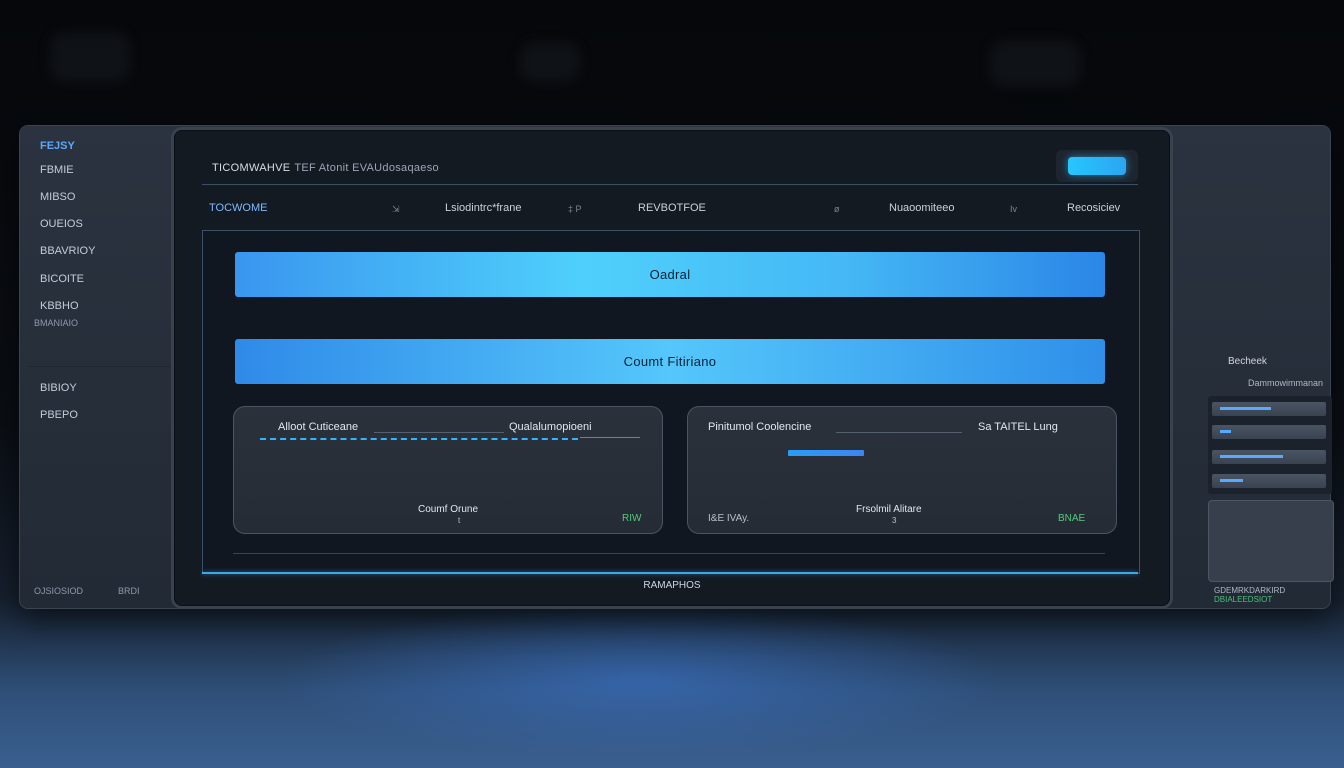  What do you see at coordinates (318, 427) in the screenshot?
I see `card-label-left: Alloot Cuticeane` at bounding box center [318, 427].